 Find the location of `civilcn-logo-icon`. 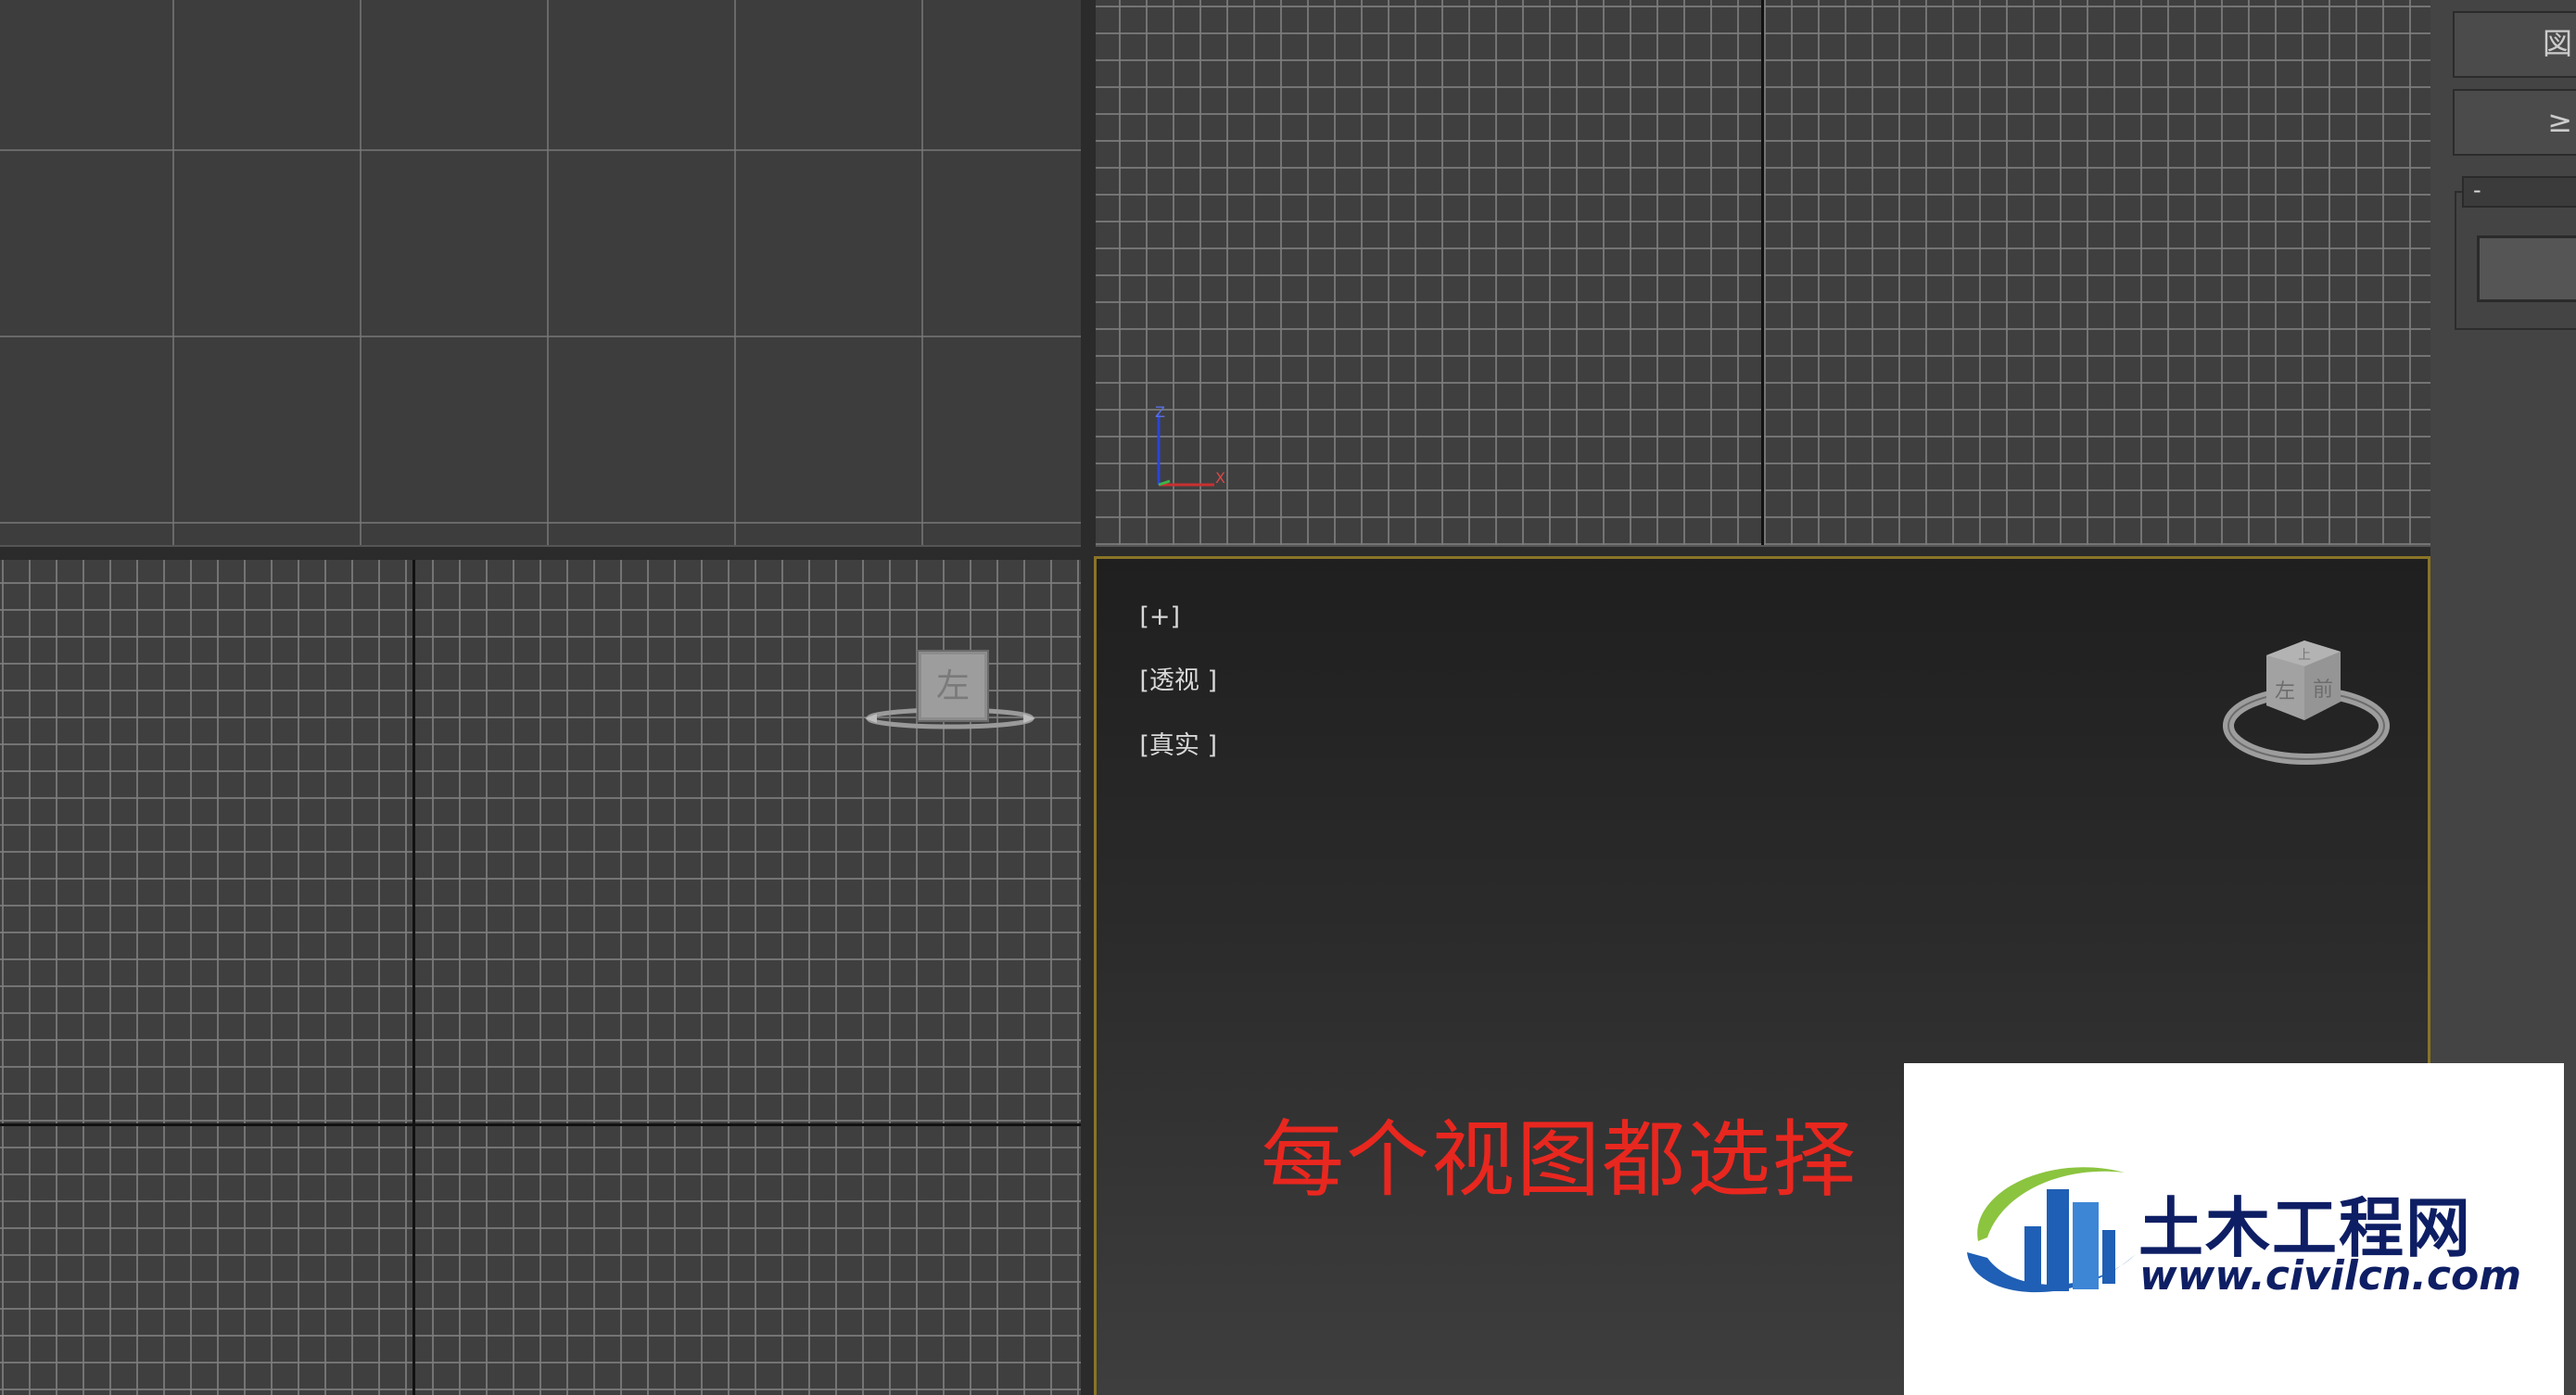

civilcn-logo-icon is located at coordinates (2051, 1230).